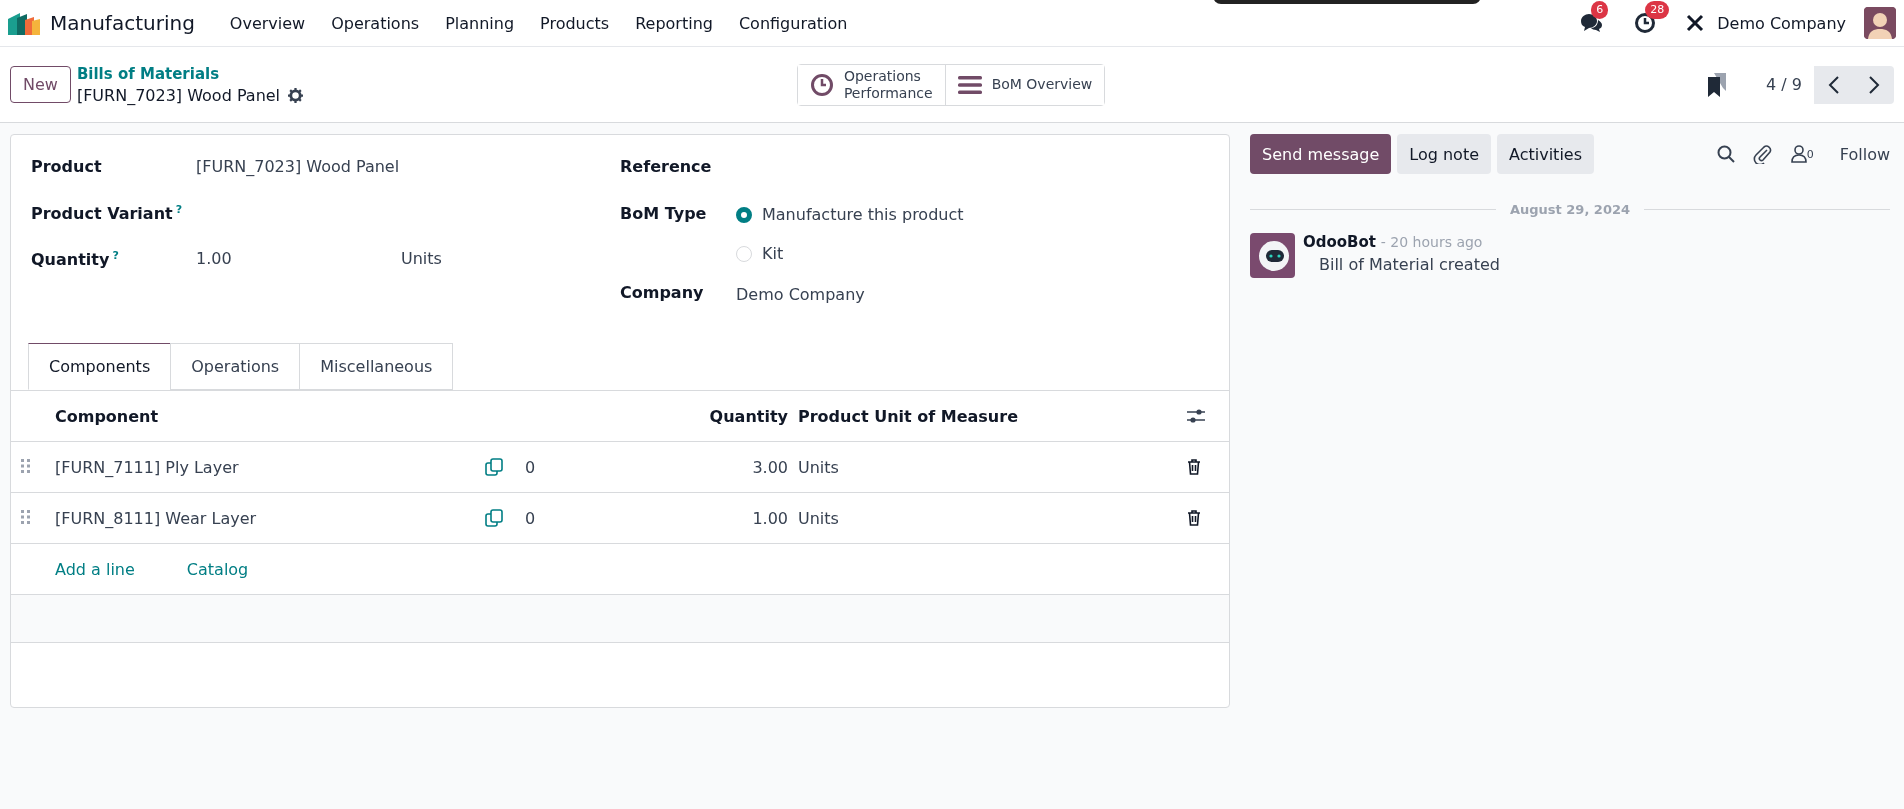 This screenshot has height=809, width=1904. Describe the element at coordinates (838, 293) in the screenshot. I see `field-value: Demo Company` at that location.